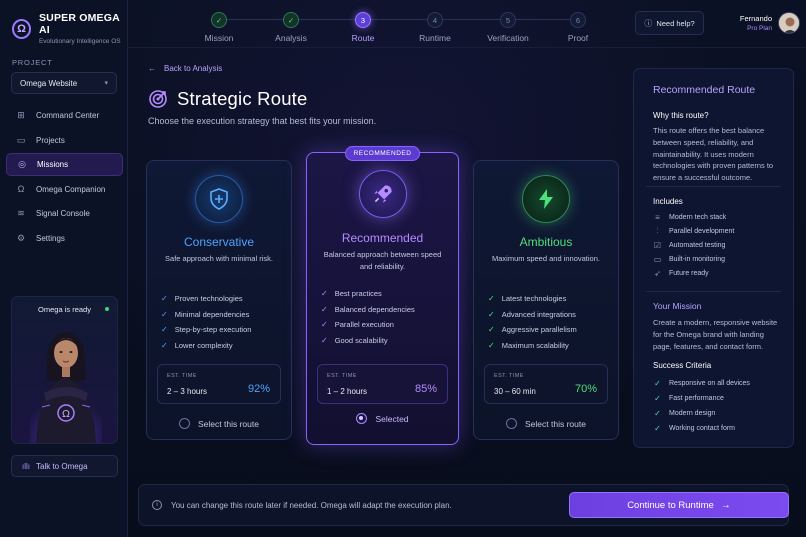  I want to click on divider, so click(713, 291).